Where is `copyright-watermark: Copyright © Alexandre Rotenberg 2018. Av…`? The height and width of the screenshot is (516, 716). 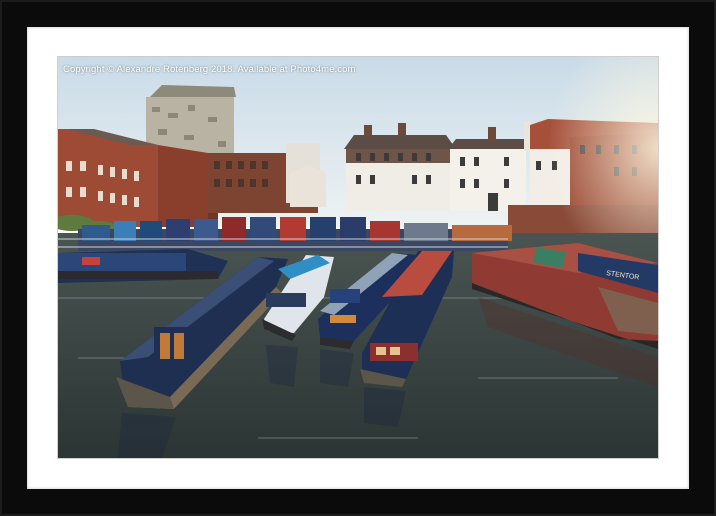 copyright-watermark: Copyright © Alexandre Rotenberg 2018. Av… is located at coordinates (209, 69).